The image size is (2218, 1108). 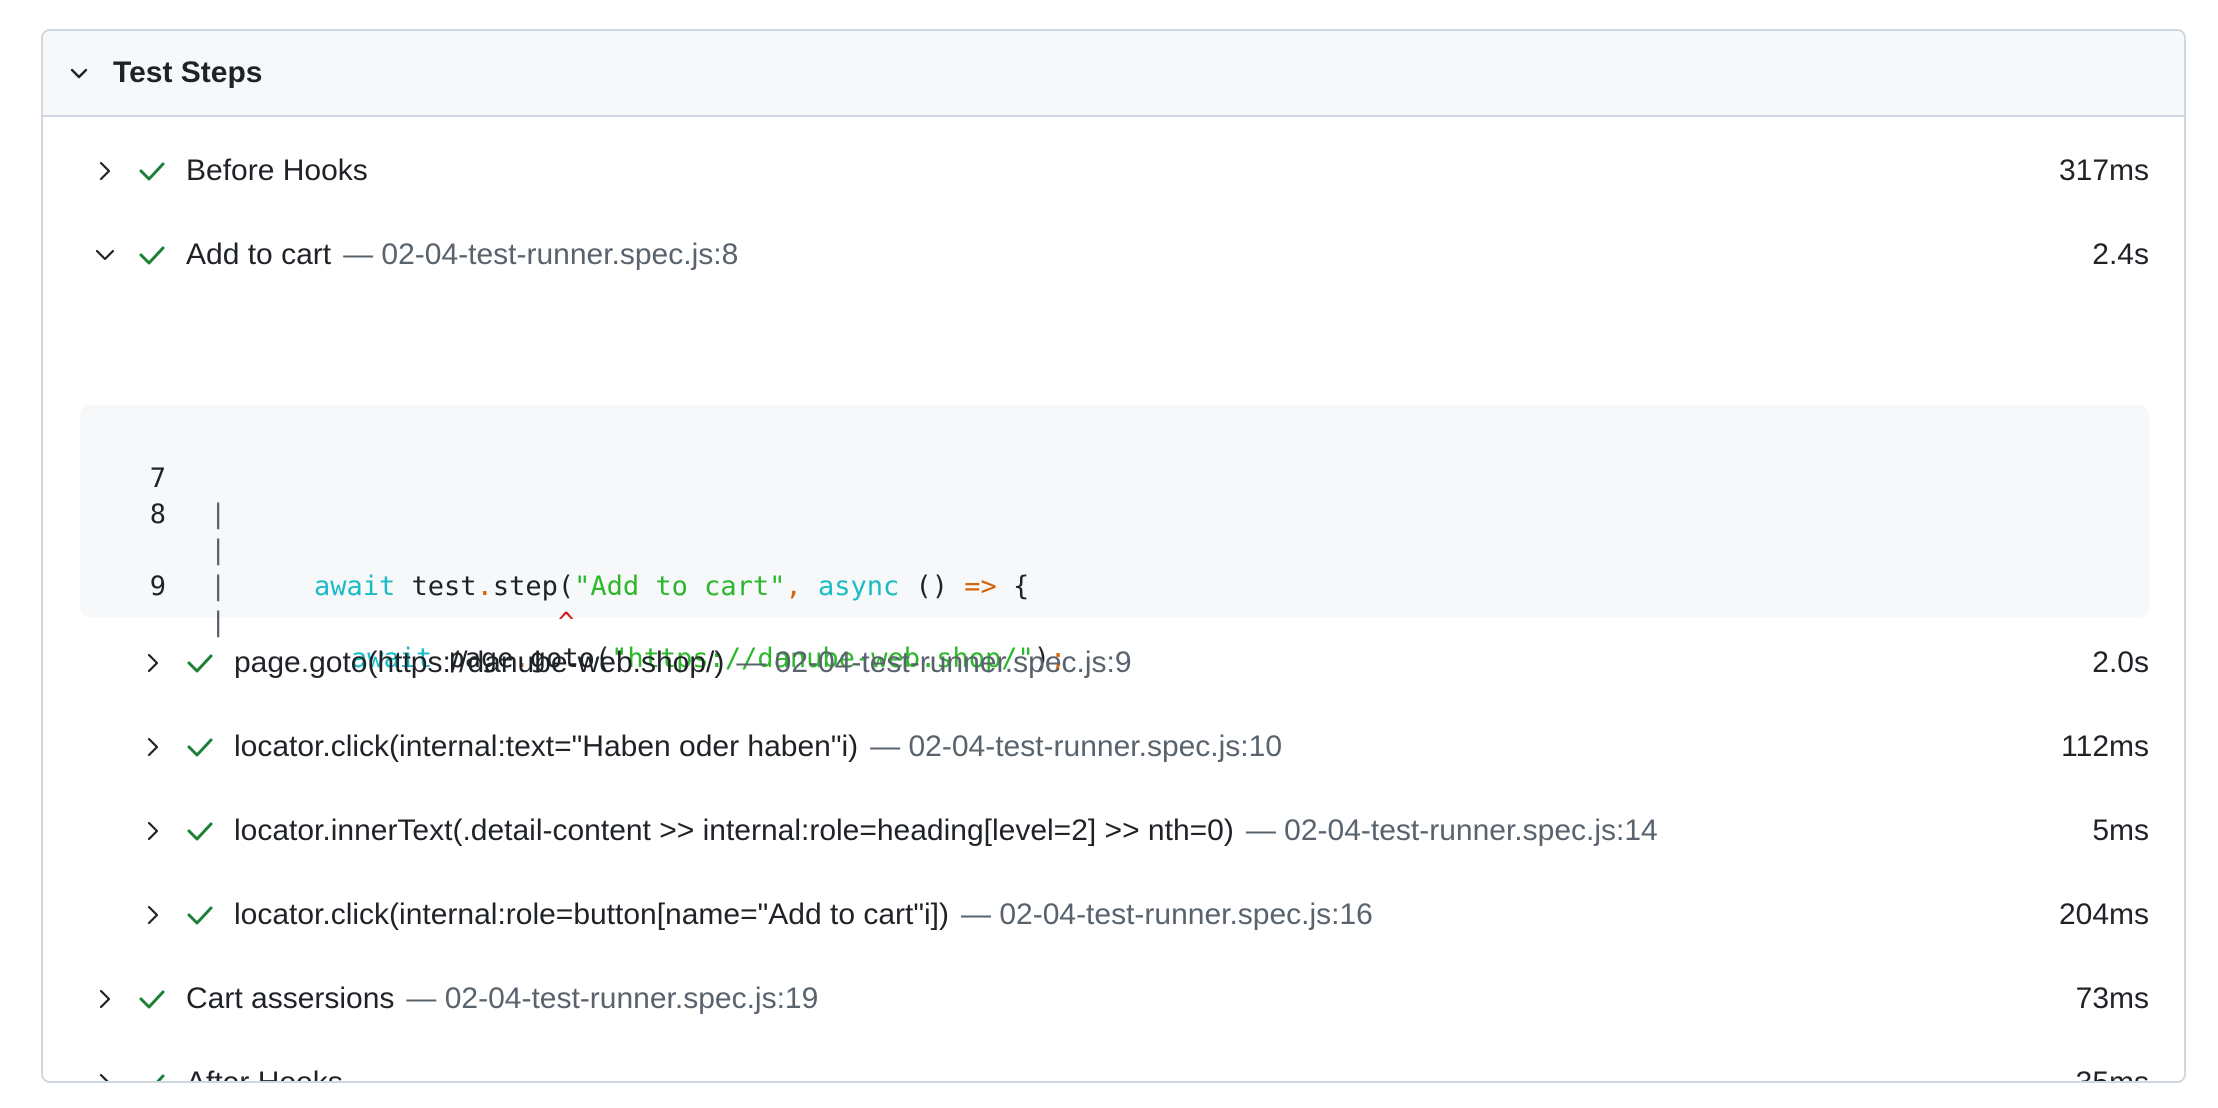 What do you see at coordinates (2103, 914) in the screenshot?
I see `step-duration: 204ms` at bounding box center [2103, 914].